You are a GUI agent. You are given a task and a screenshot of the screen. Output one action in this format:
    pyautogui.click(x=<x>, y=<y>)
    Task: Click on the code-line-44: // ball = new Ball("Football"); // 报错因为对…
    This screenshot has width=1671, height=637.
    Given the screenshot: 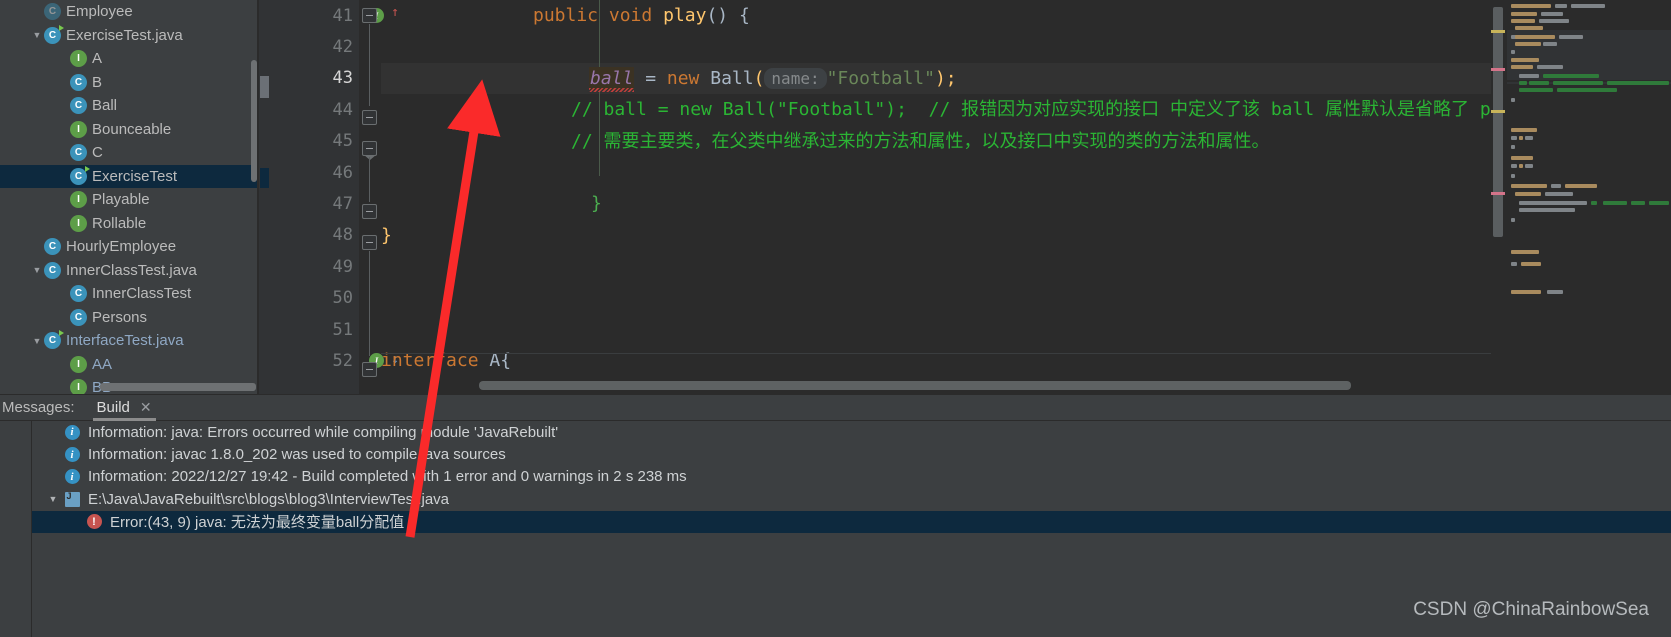 What is the action you would take?
    pyautogui.click(x=936, y=109)
    